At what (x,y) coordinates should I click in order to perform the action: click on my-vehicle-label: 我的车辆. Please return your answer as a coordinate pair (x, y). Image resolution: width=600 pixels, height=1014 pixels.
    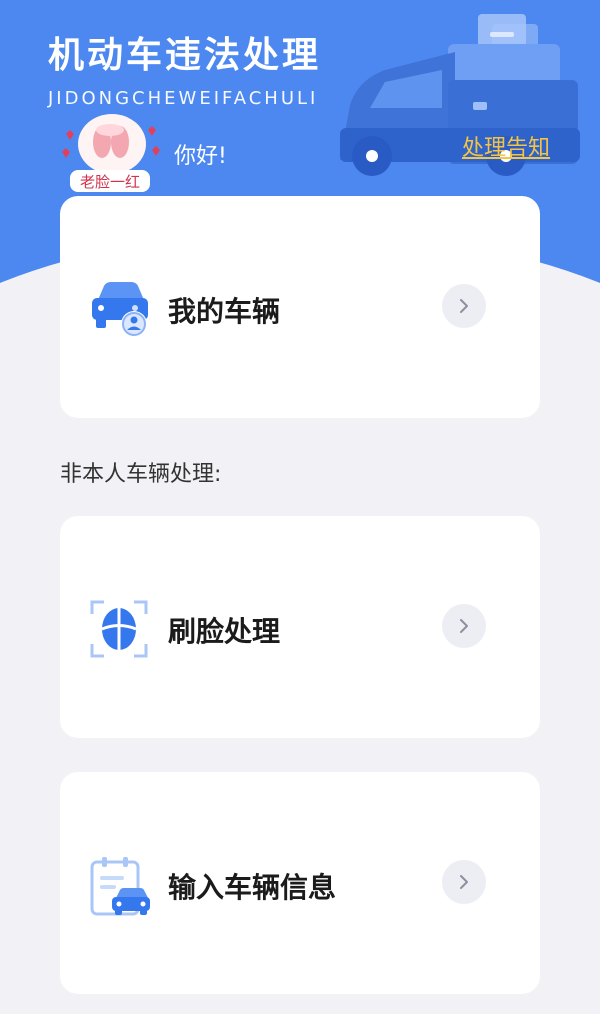
    Looking at the image, I should click on (224, 311).